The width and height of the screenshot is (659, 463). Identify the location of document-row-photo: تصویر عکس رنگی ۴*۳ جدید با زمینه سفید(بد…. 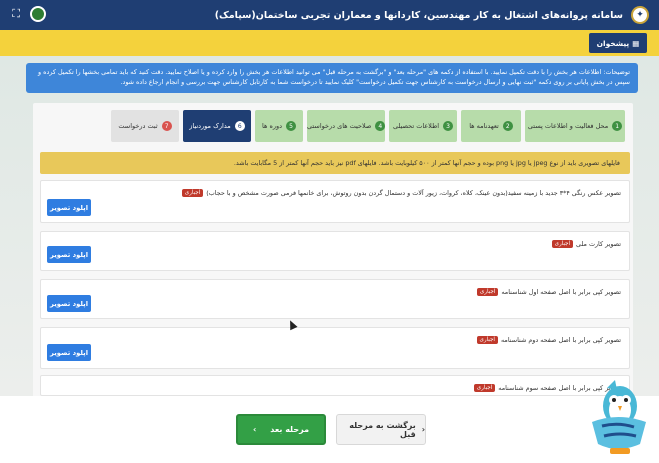
(335, 201).